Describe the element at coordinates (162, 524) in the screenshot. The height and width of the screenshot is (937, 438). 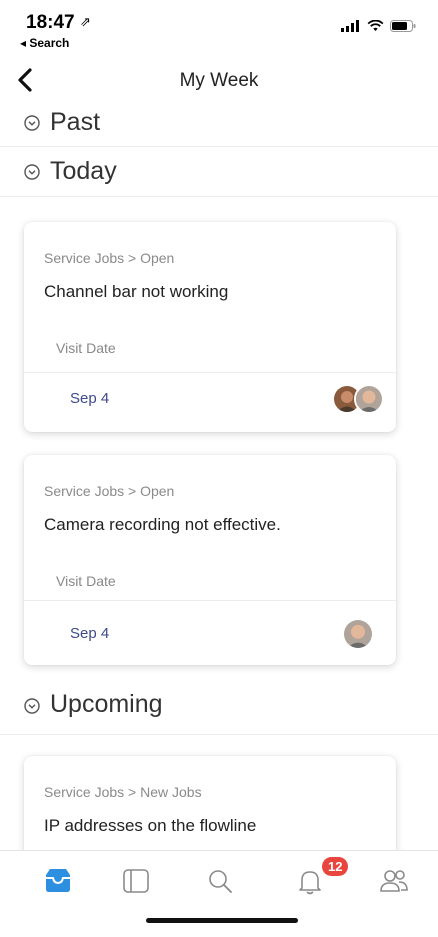
I see `job-title: Camera recording not effective.` at that location.